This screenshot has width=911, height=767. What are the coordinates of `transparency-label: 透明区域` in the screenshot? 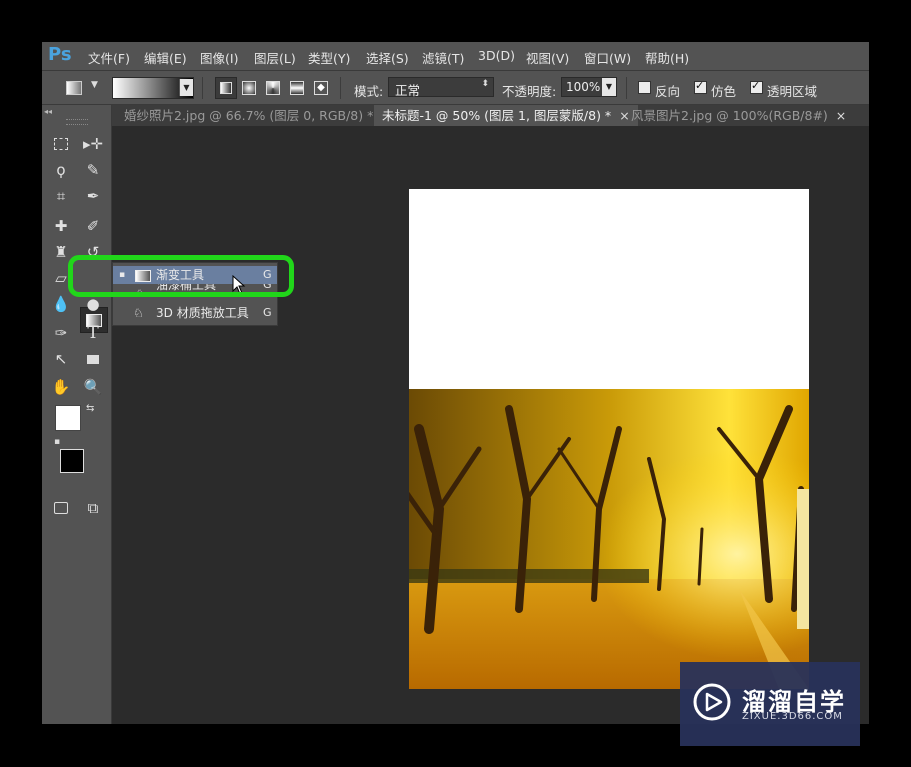 It's located at (792, 91).